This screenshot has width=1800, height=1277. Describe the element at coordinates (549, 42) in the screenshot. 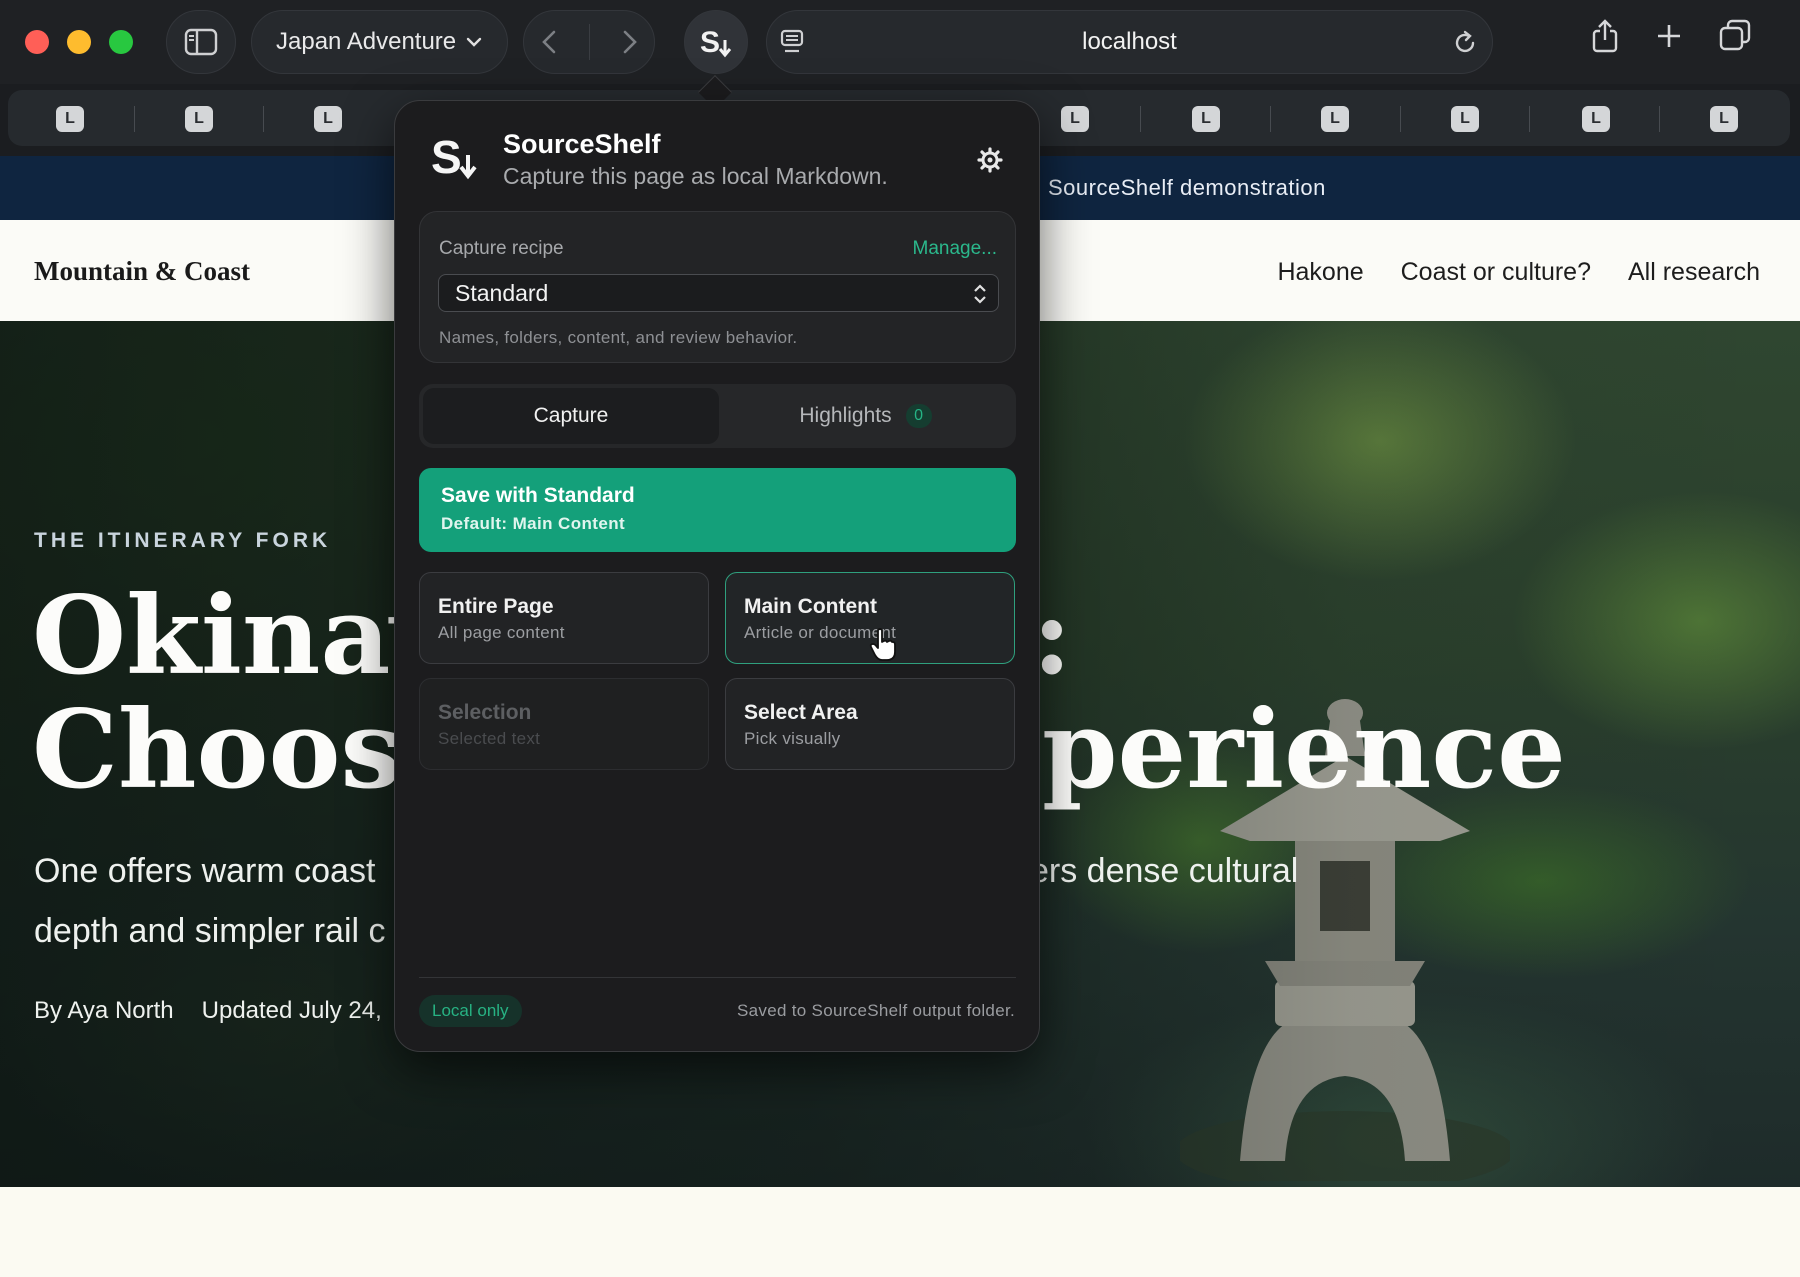

I see `back-arrow-icon` at that location.